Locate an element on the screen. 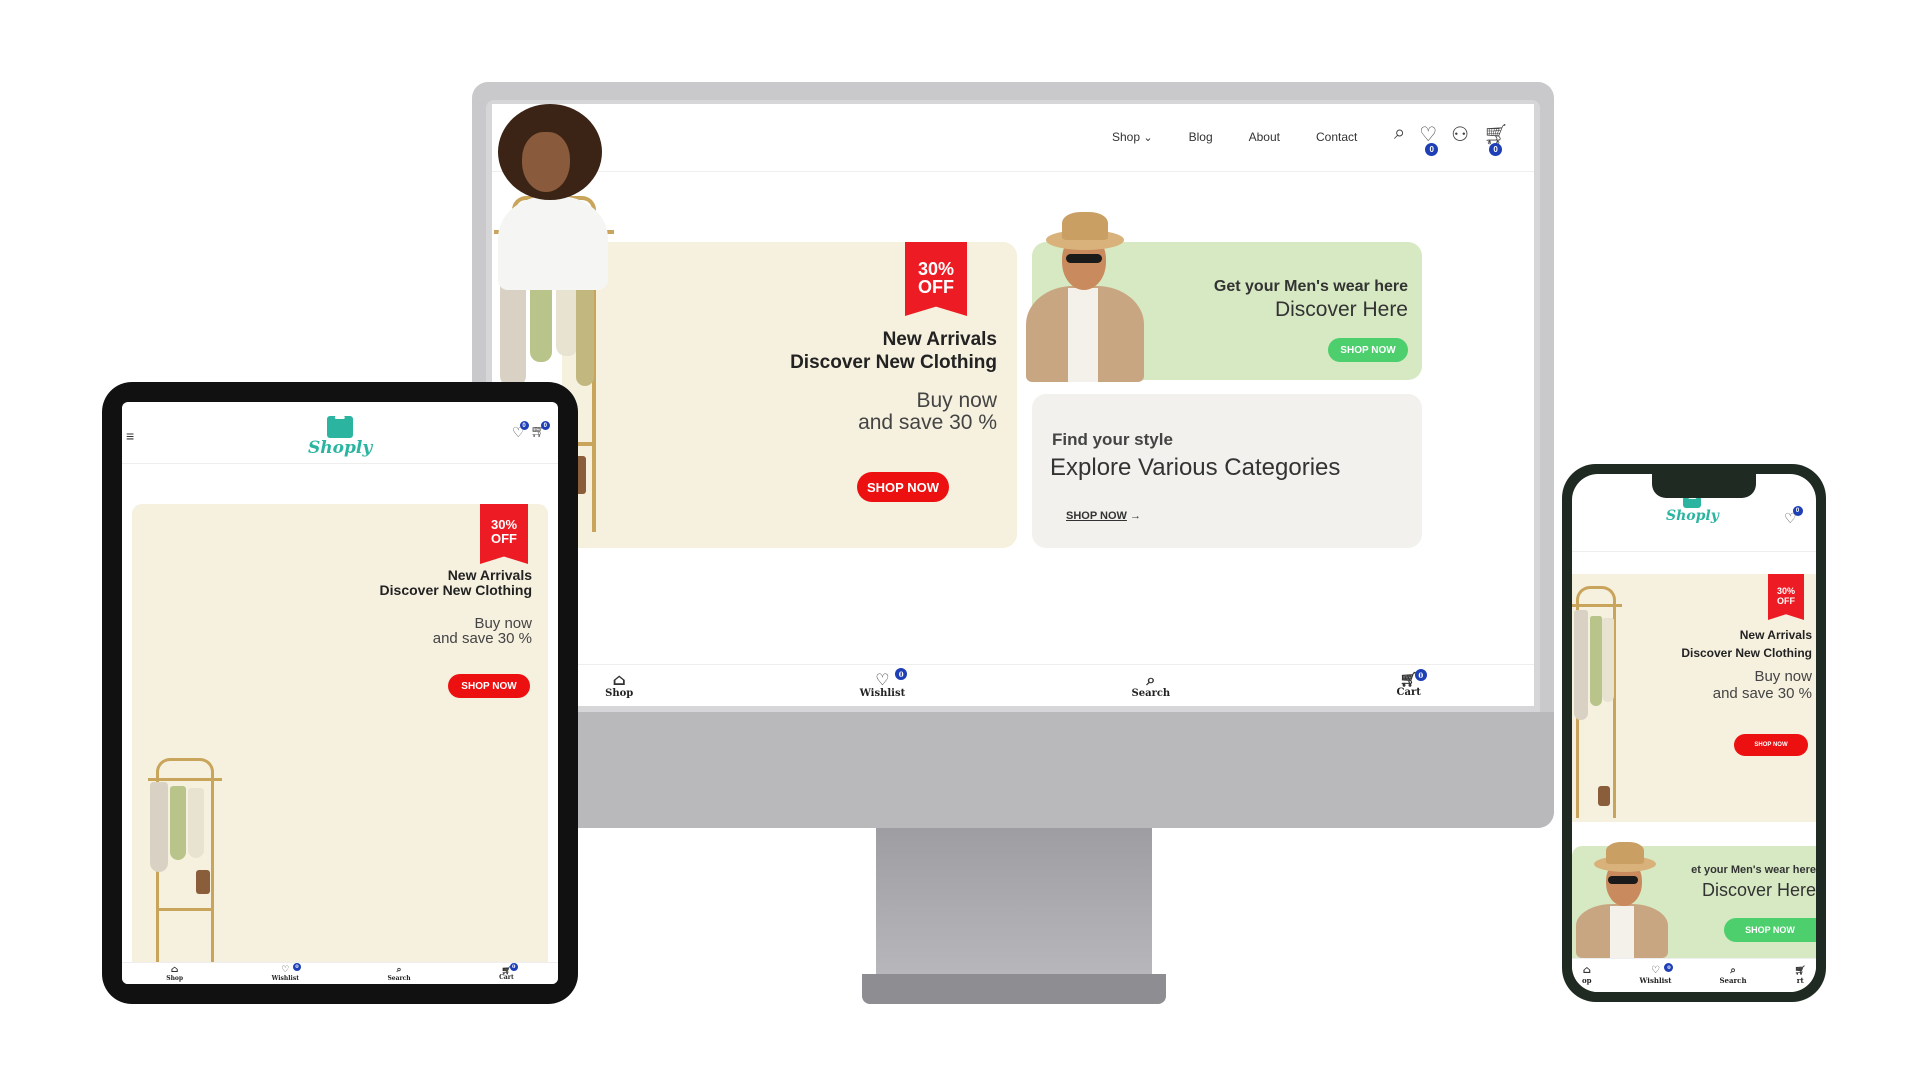 The image size is (1920, 1080). categories-subtitle: Explore Various Categories is located at coordinates (1195, 467).